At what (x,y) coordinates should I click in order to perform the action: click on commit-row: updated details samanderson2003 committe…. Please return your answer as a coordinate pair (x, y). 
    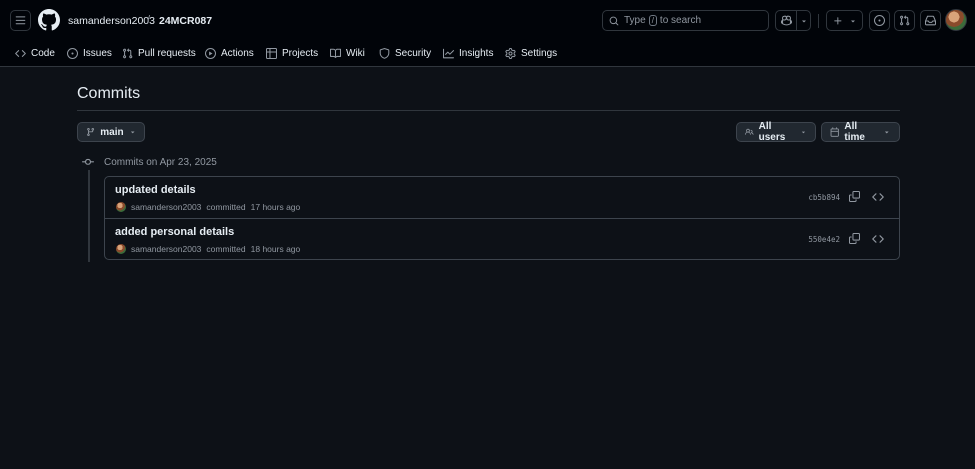
    Looking at the image, I should click on (502, 198).